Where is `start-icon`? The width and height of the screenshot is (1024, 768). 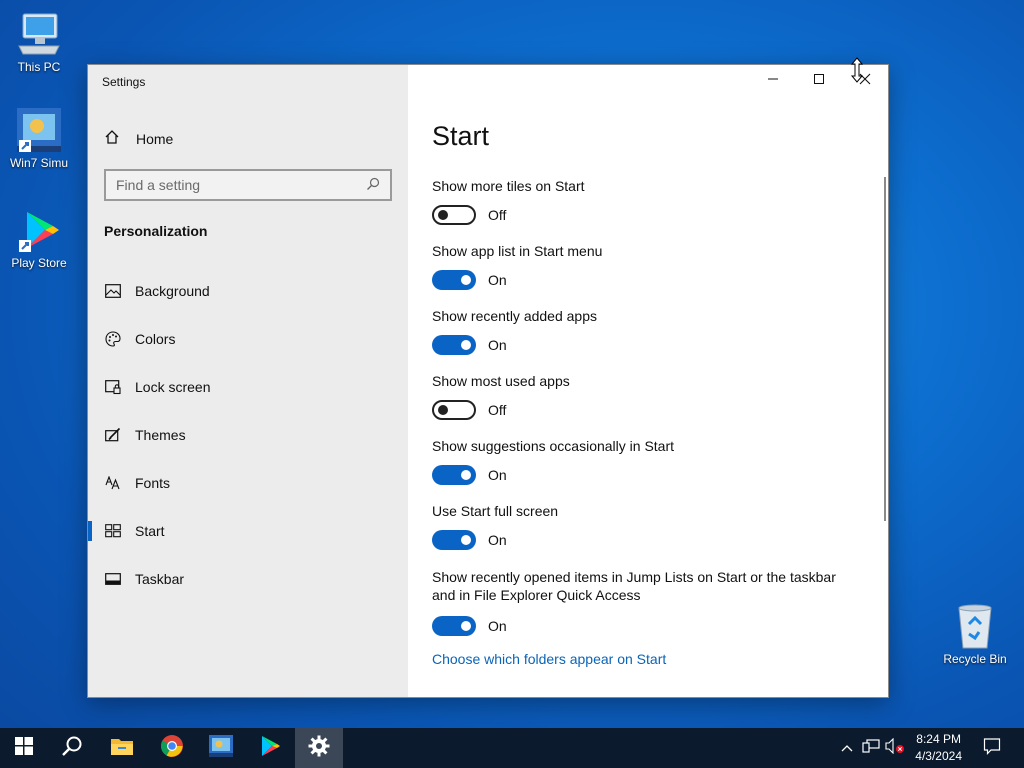
start-icon is located at coordinates (24, 748).